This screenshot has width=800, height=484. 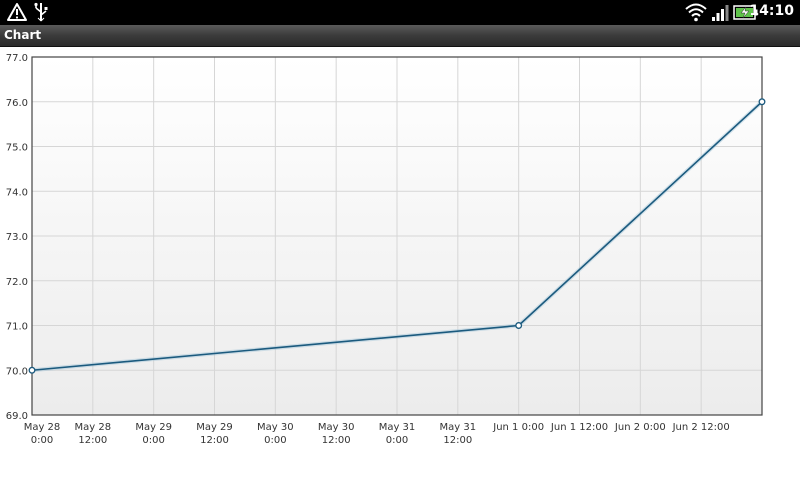 What do you see at coordinates (23, 35) in the screenshot?
I see `app-title: Chart` at bounding box center [23, 35].